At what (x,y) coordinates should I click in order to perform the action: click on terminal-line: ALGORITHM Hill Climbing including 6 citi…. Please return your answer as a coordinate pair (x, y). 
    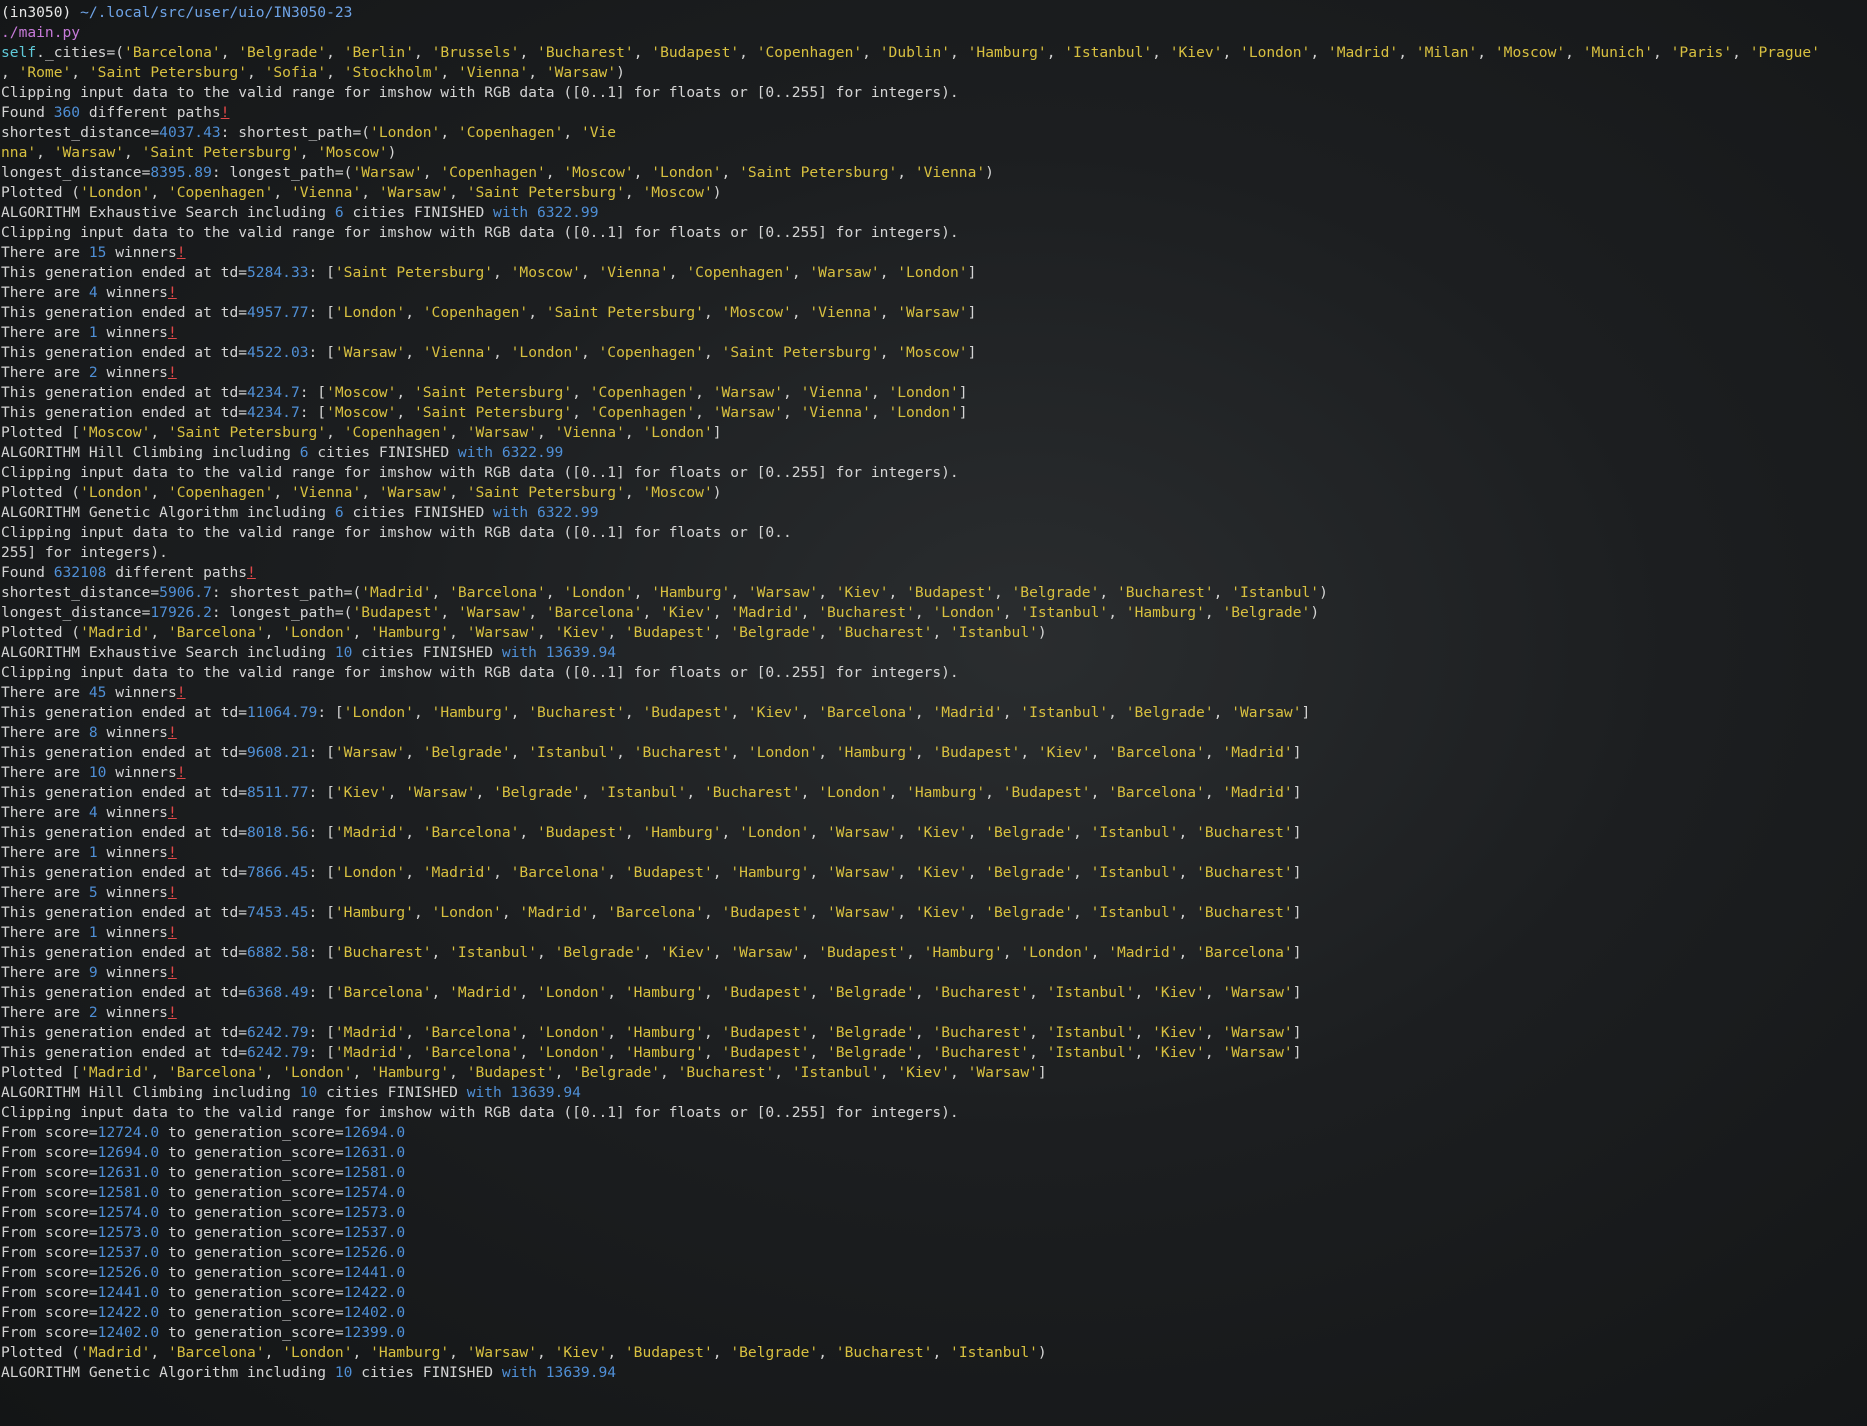
    Looking at the image, I should click on (934, 453).